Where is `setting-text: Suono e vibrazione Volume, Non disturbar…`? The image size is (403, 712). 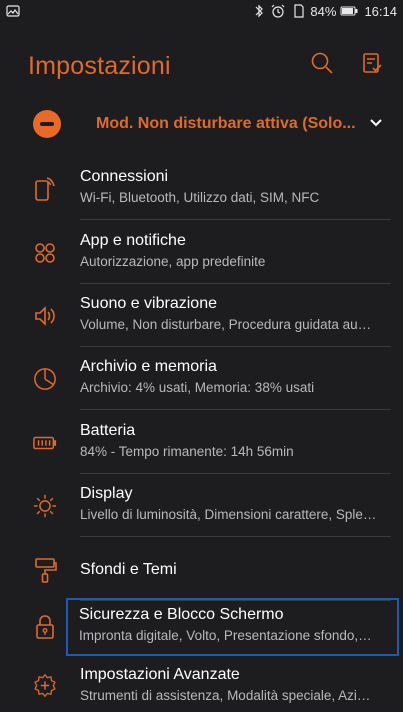 setting-text: Suono e vibrazione Volume, Non disturbar… is located at coordinates (235, 313).